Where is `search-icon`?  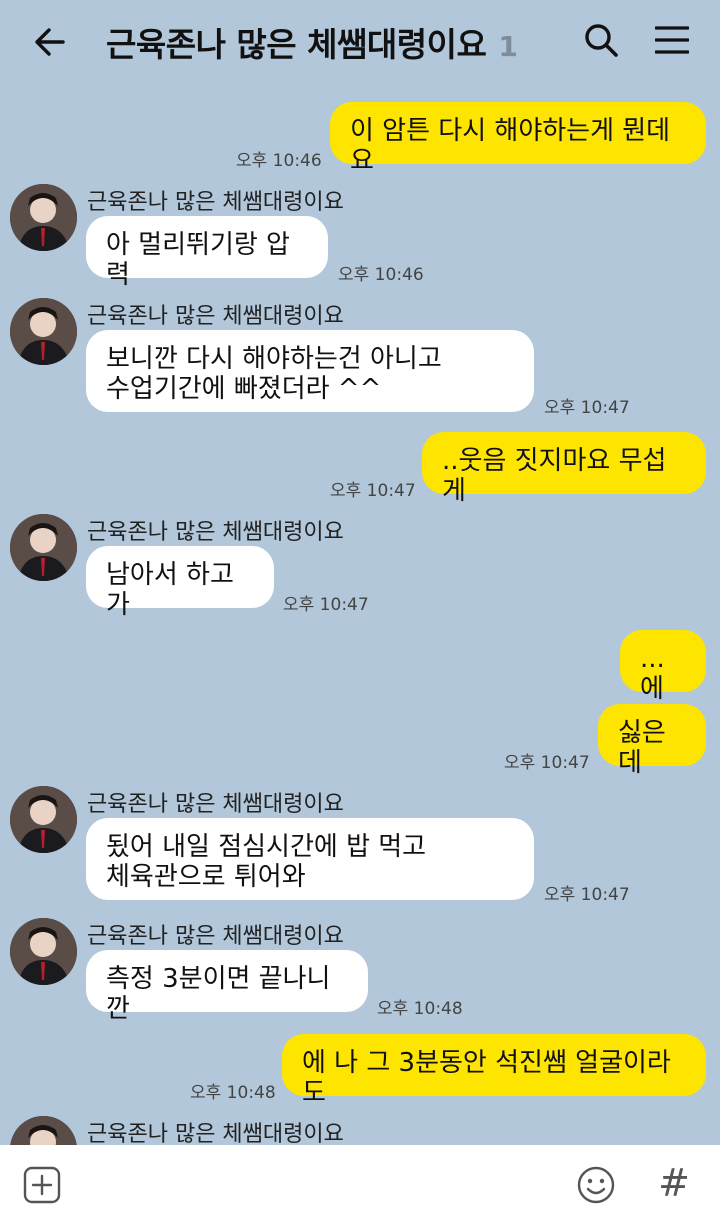 search-icon is located at coordinates (601, 40).